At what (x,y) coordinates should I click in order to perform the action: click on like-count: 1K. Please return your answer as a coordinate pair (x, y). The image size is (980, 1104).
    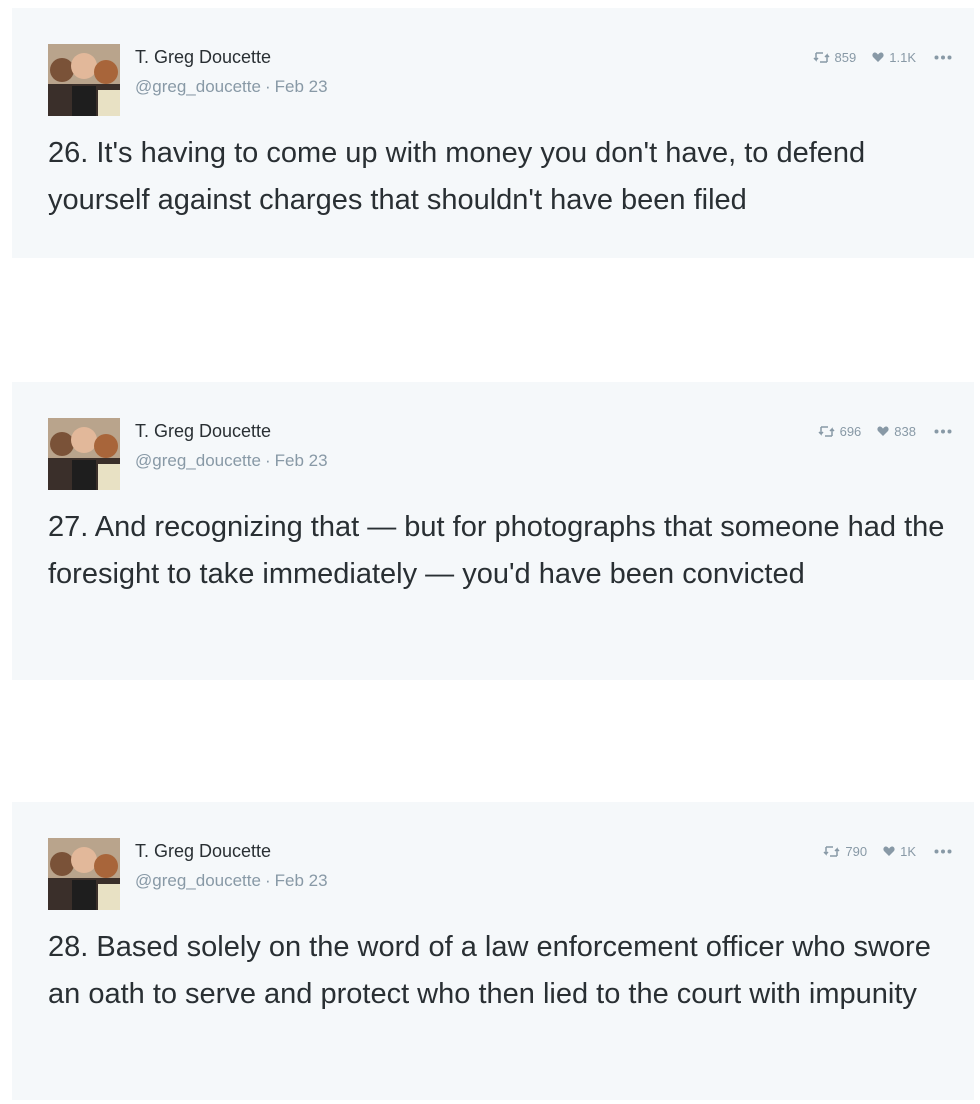
    Looking at the image, I should click on (908, 851).